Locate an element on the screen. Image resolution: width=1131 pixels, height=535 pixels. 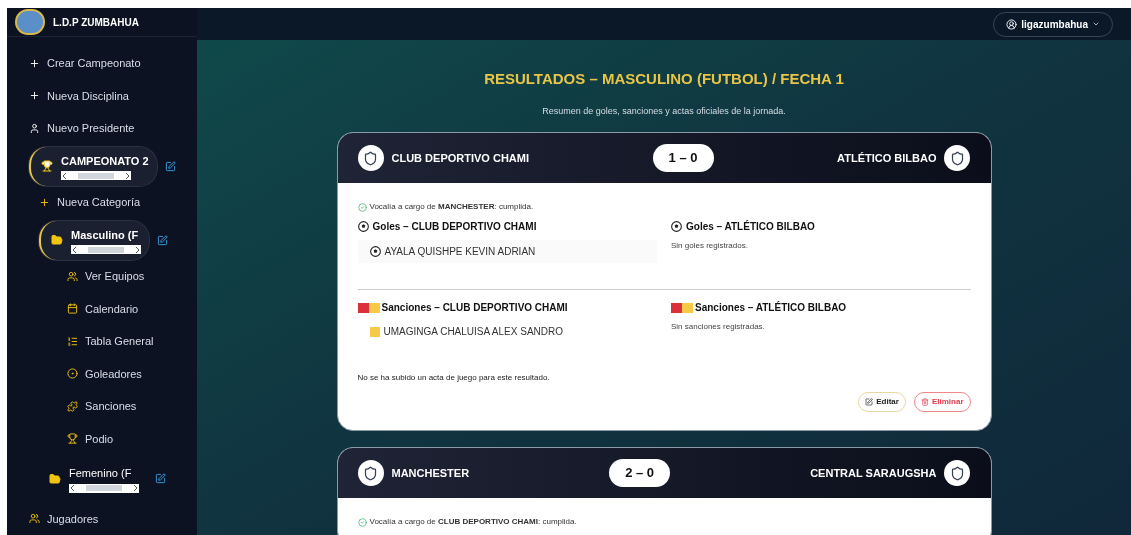
sidebar-folder: Masculino (F is located at coordinates (94, 240).